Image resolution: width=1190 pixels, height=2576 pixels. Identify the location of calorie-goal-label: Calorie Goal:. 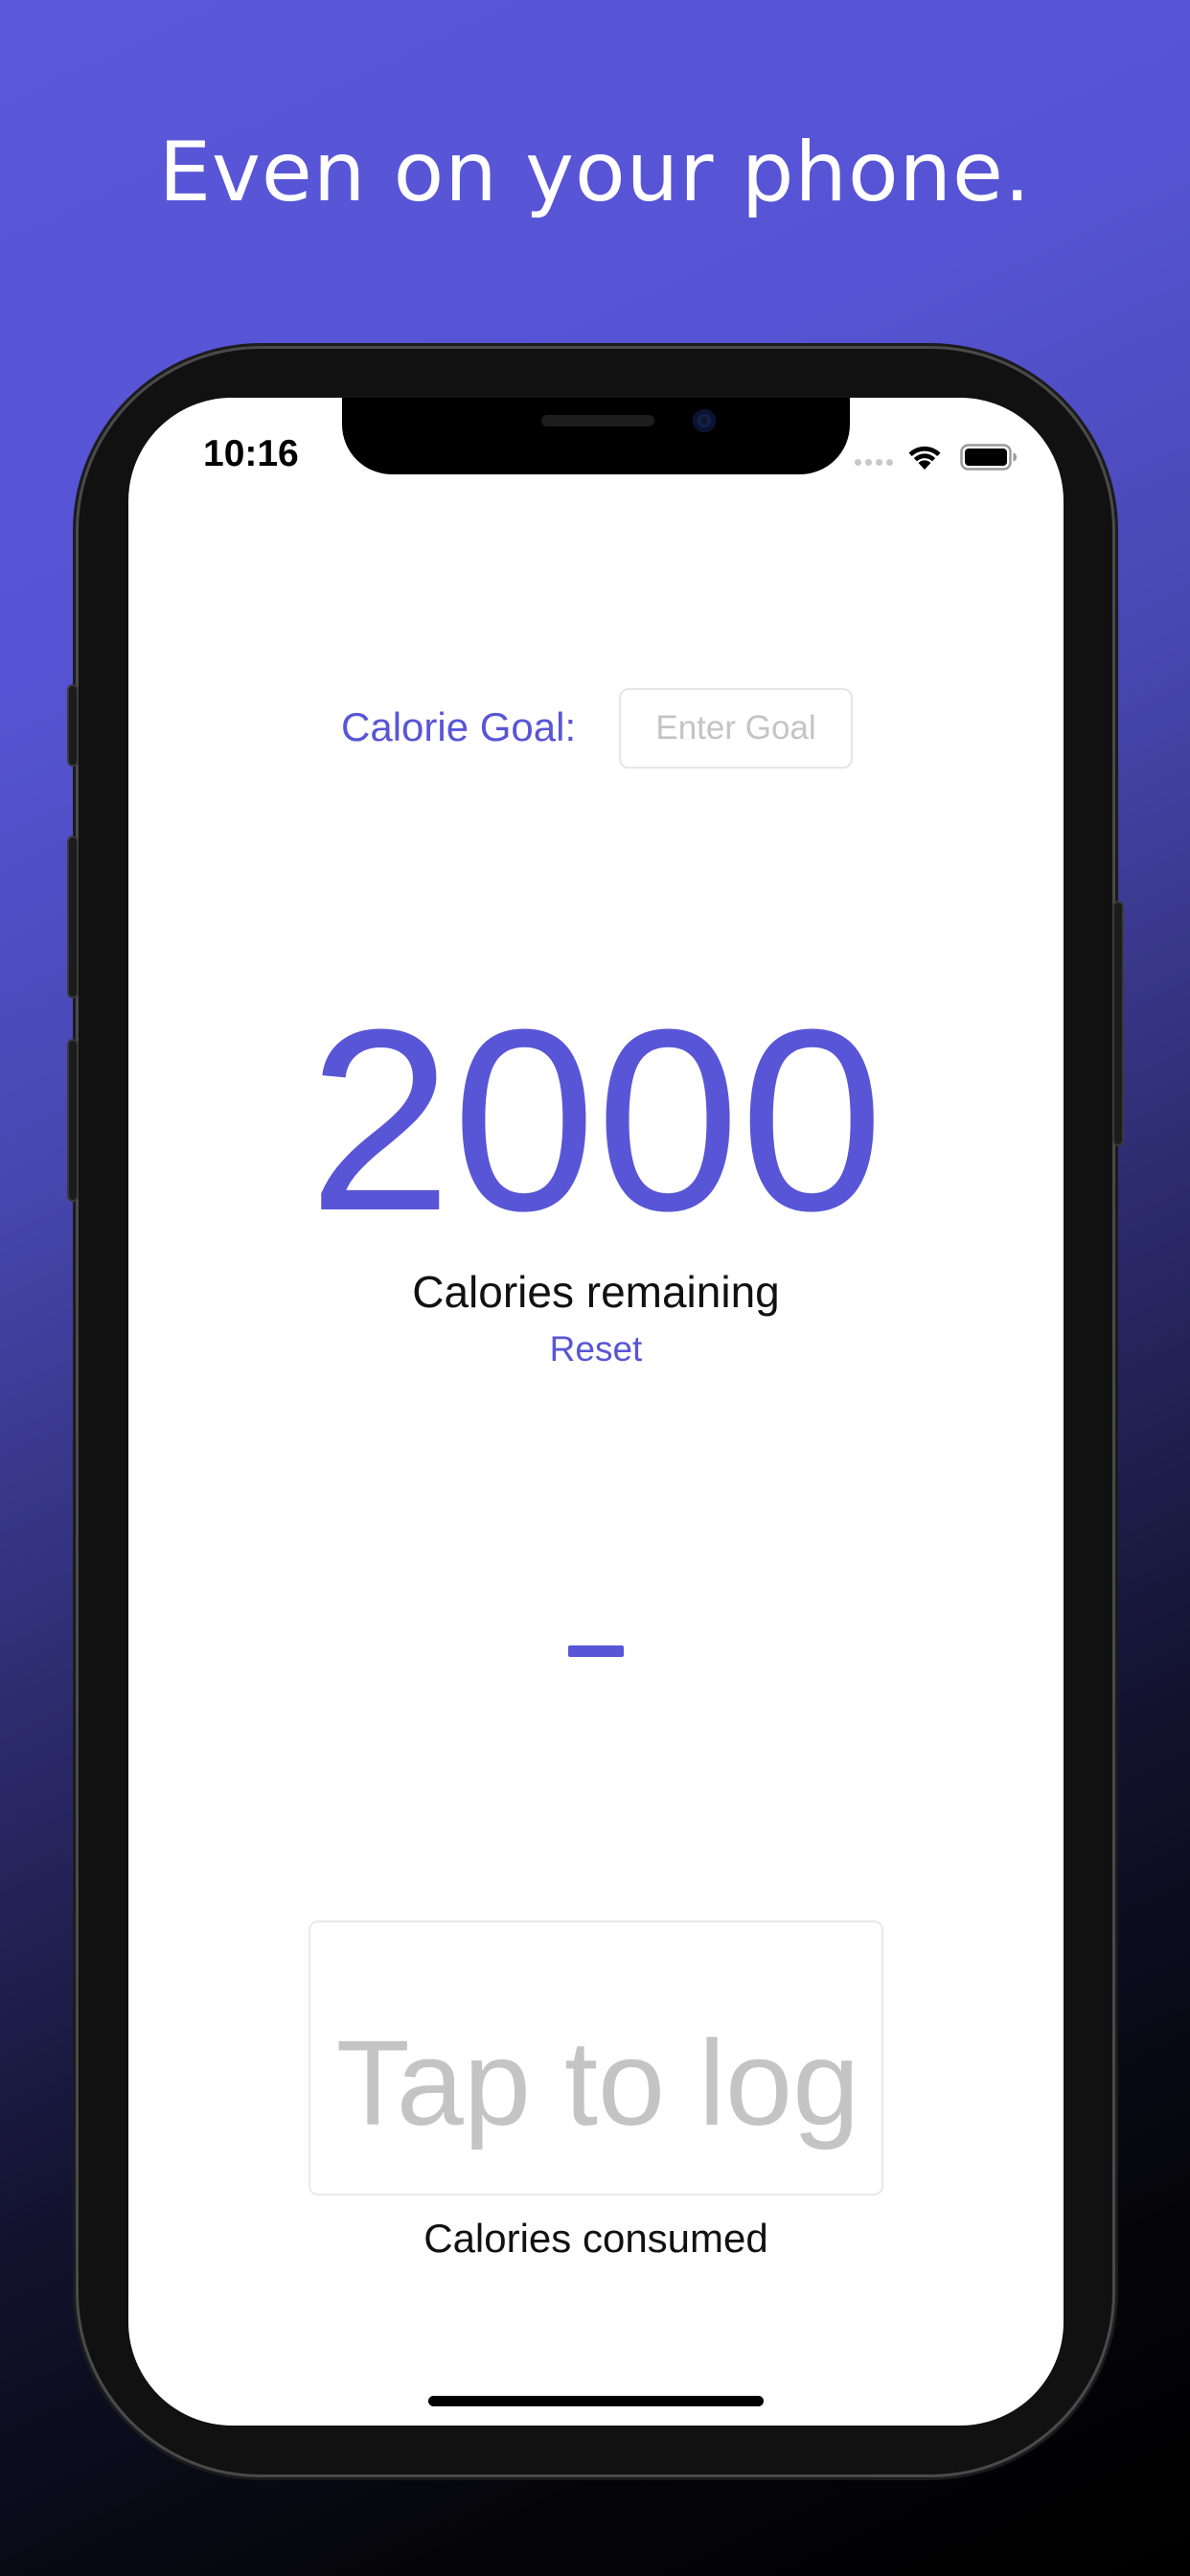
(459, 726).